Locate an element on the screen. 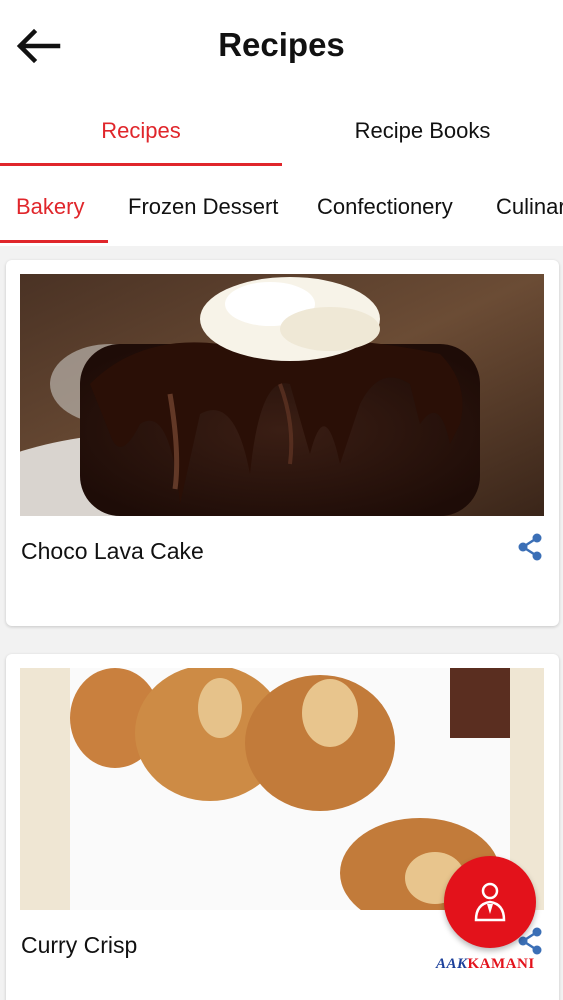 This screenshot has width=563, height=1000. page-title: Recipes is located at coordinates (281, 44).